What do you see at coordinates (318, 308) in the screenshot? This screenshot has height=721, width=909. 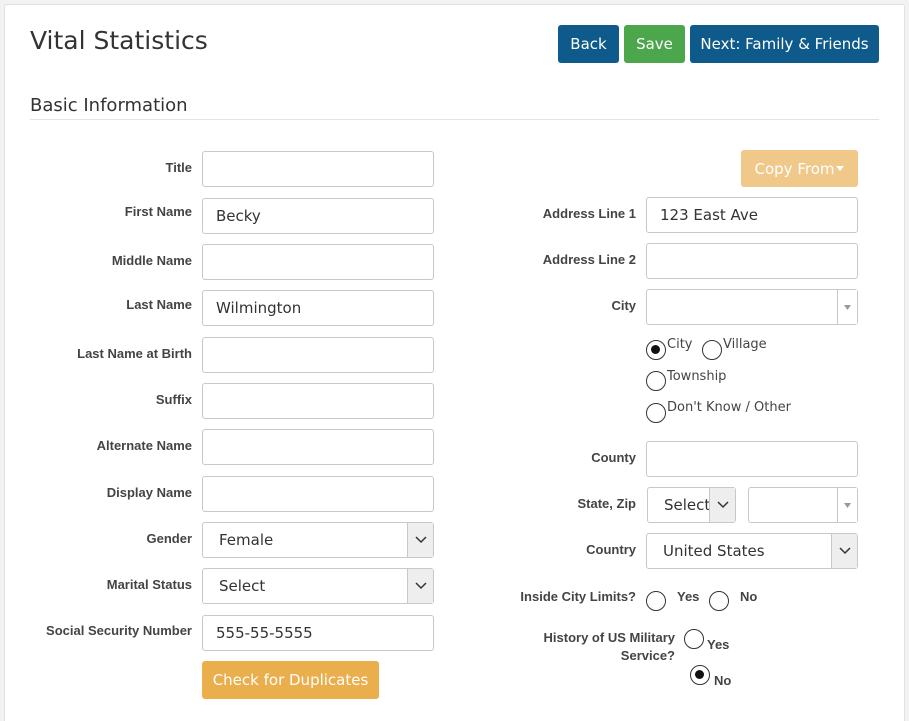 I see `last-name-field` at bounding box center [318, 308].